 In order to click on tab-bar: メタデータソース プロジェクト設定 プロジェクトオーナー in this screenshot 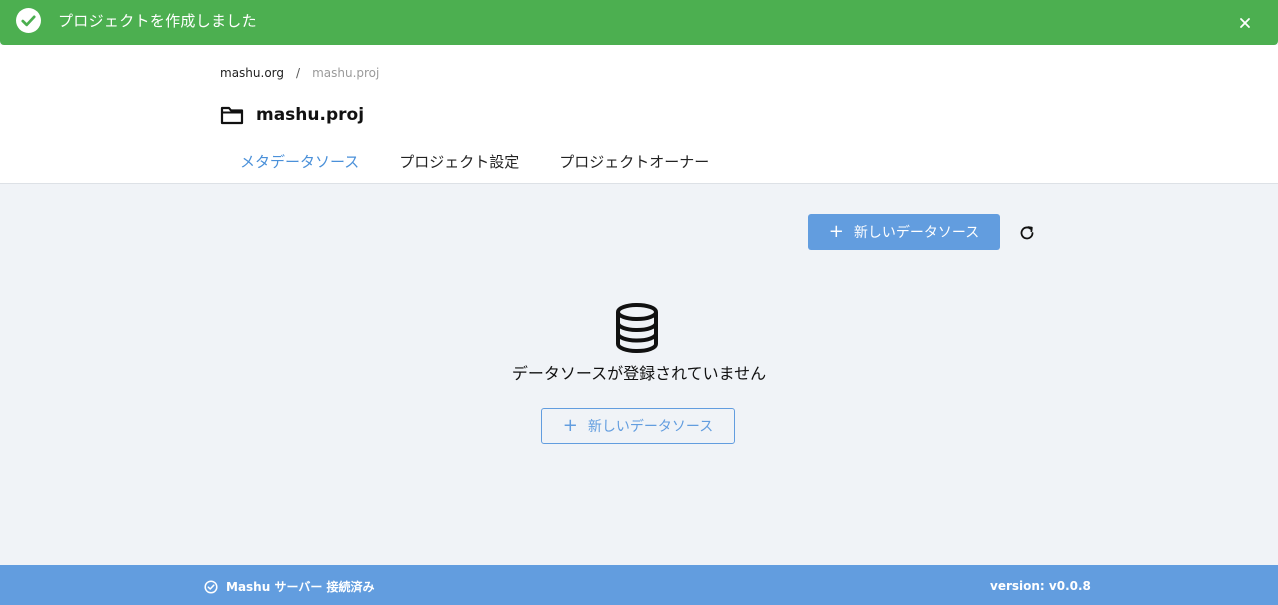, I will do `click(474, 162)`.